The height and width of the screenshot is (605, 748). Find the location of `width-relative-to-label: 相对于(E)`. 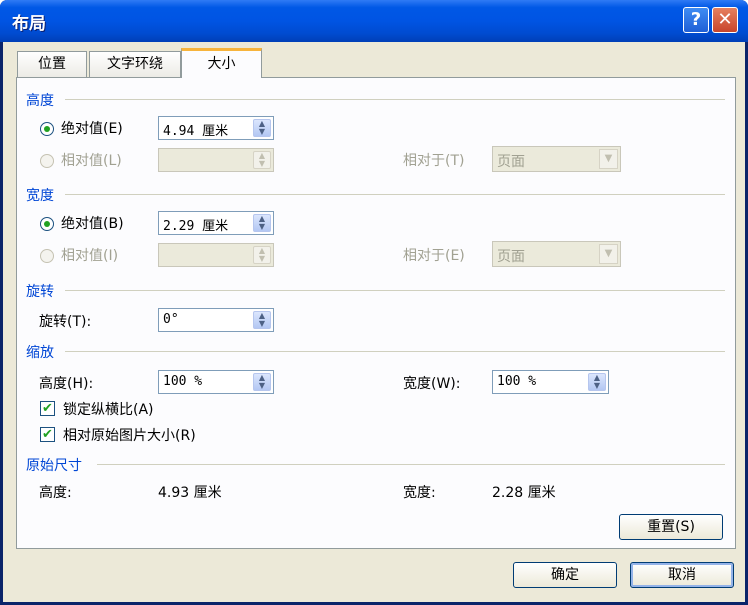

width-relative-to-label: 相对于(E) is located at coordinates (434, 256).